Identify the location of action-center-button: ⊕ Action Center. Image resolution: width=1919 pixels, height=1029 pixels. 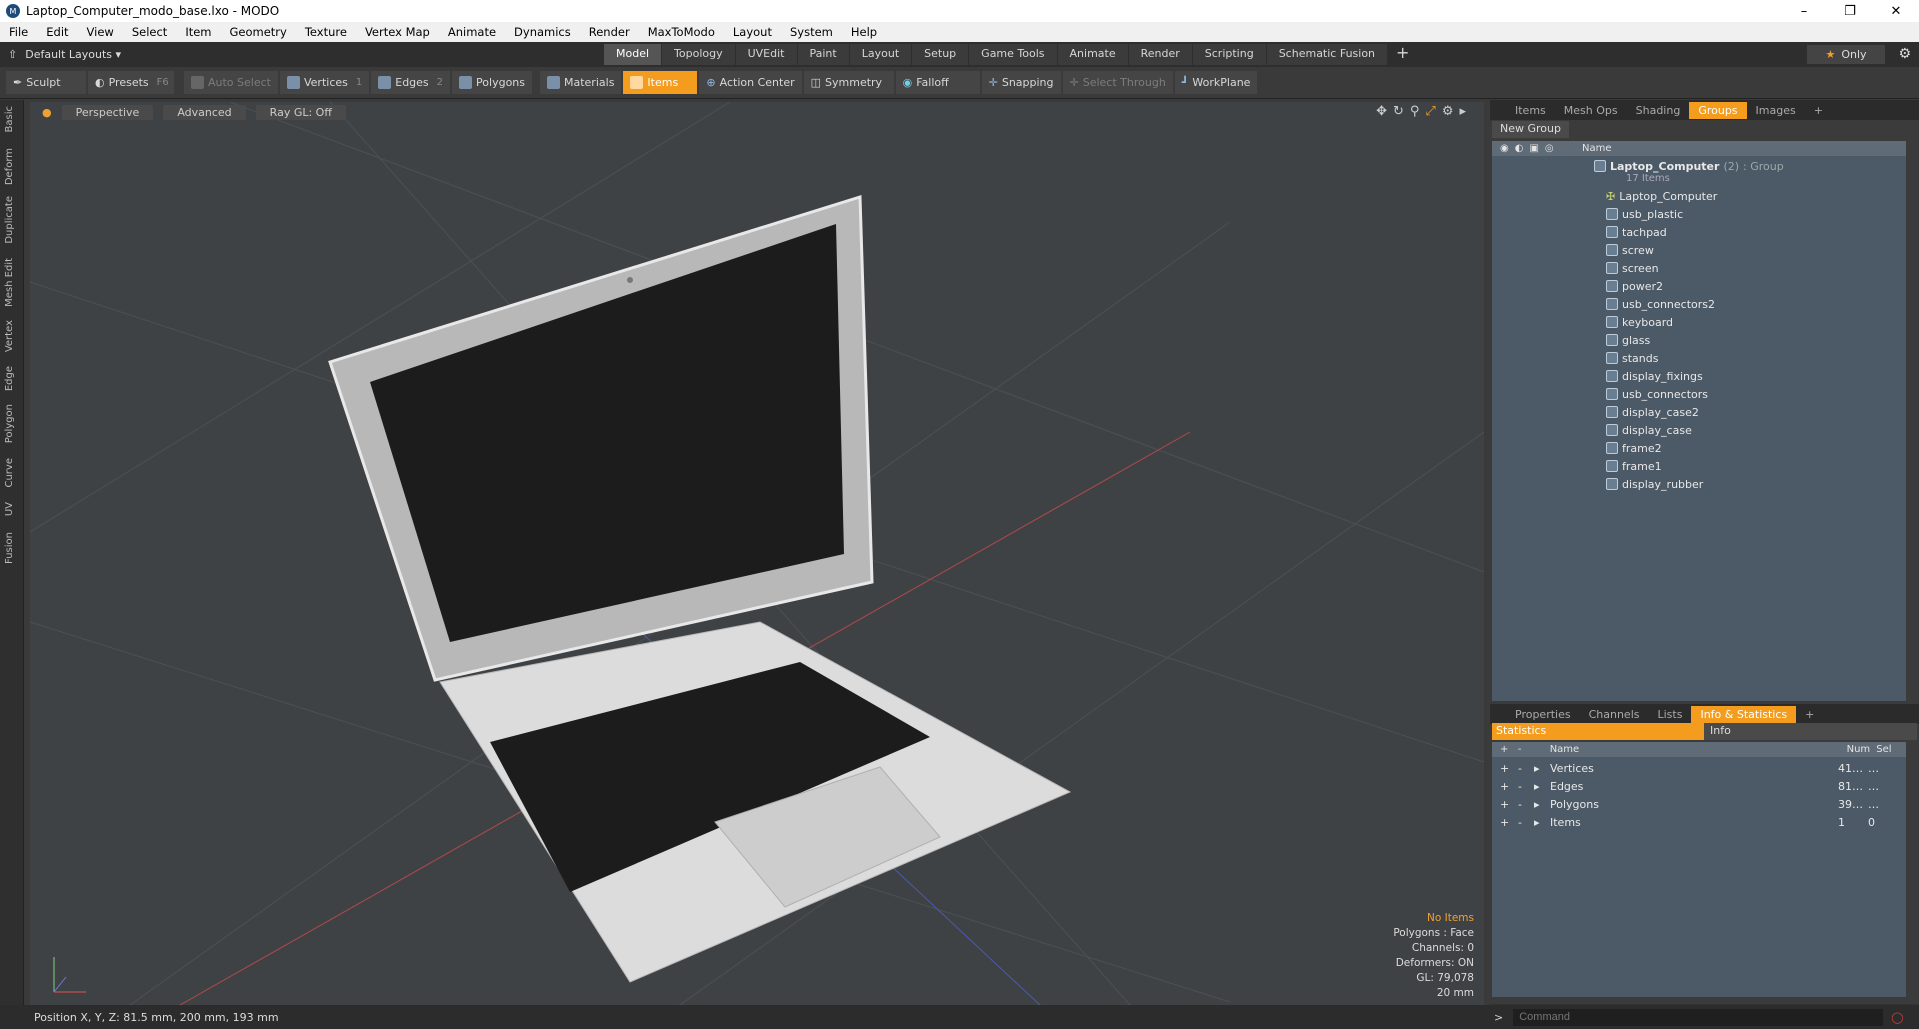
(750, 82).